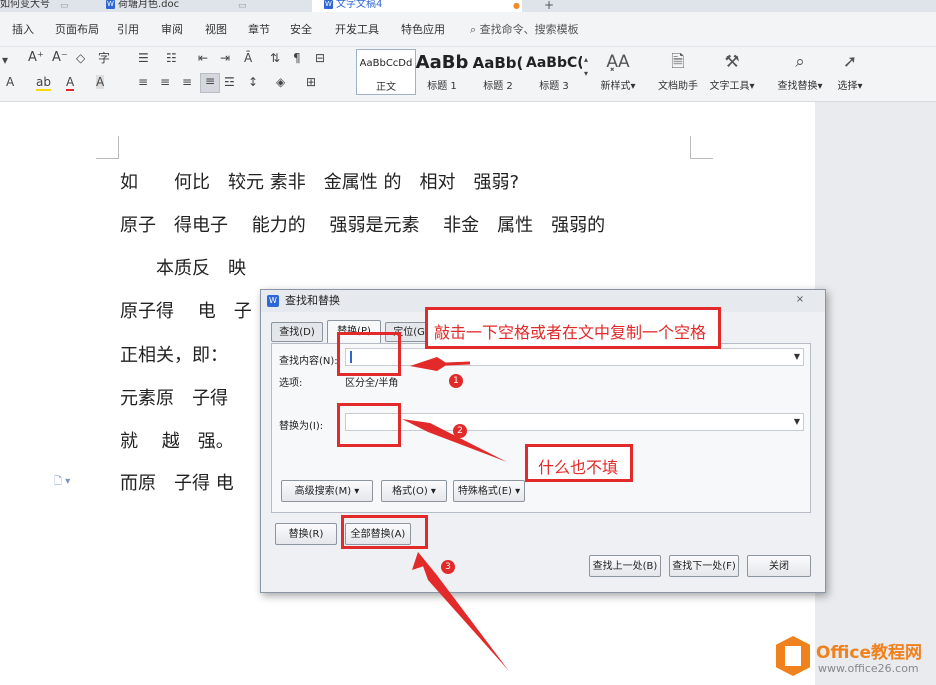  I want to click on office-logo-inner, so click(793, 656).